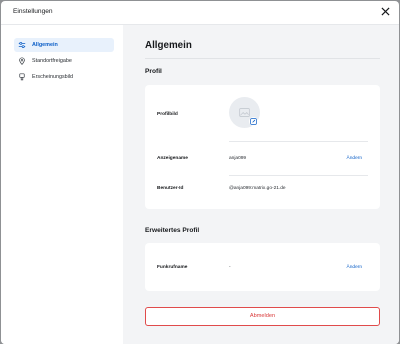  I want to click on sidebar-item-label: Erscheinungsbild, so click(53, 77).